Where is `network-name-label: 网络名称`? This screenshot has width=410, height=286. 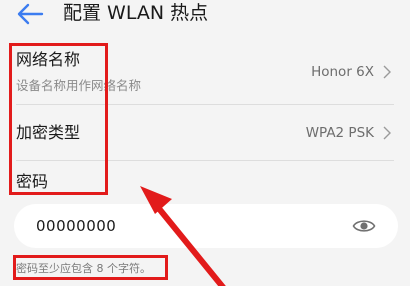
network-name-label: 网络名称 is located at coordinates (48, 59).